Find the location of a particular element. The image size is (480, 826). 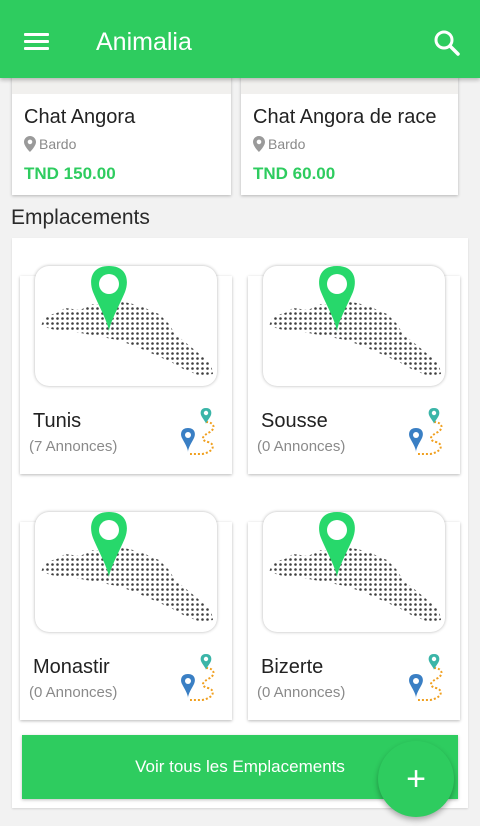

location-card-tunis: Tunis (7 Annonces) is located at coordinates (126, 370).